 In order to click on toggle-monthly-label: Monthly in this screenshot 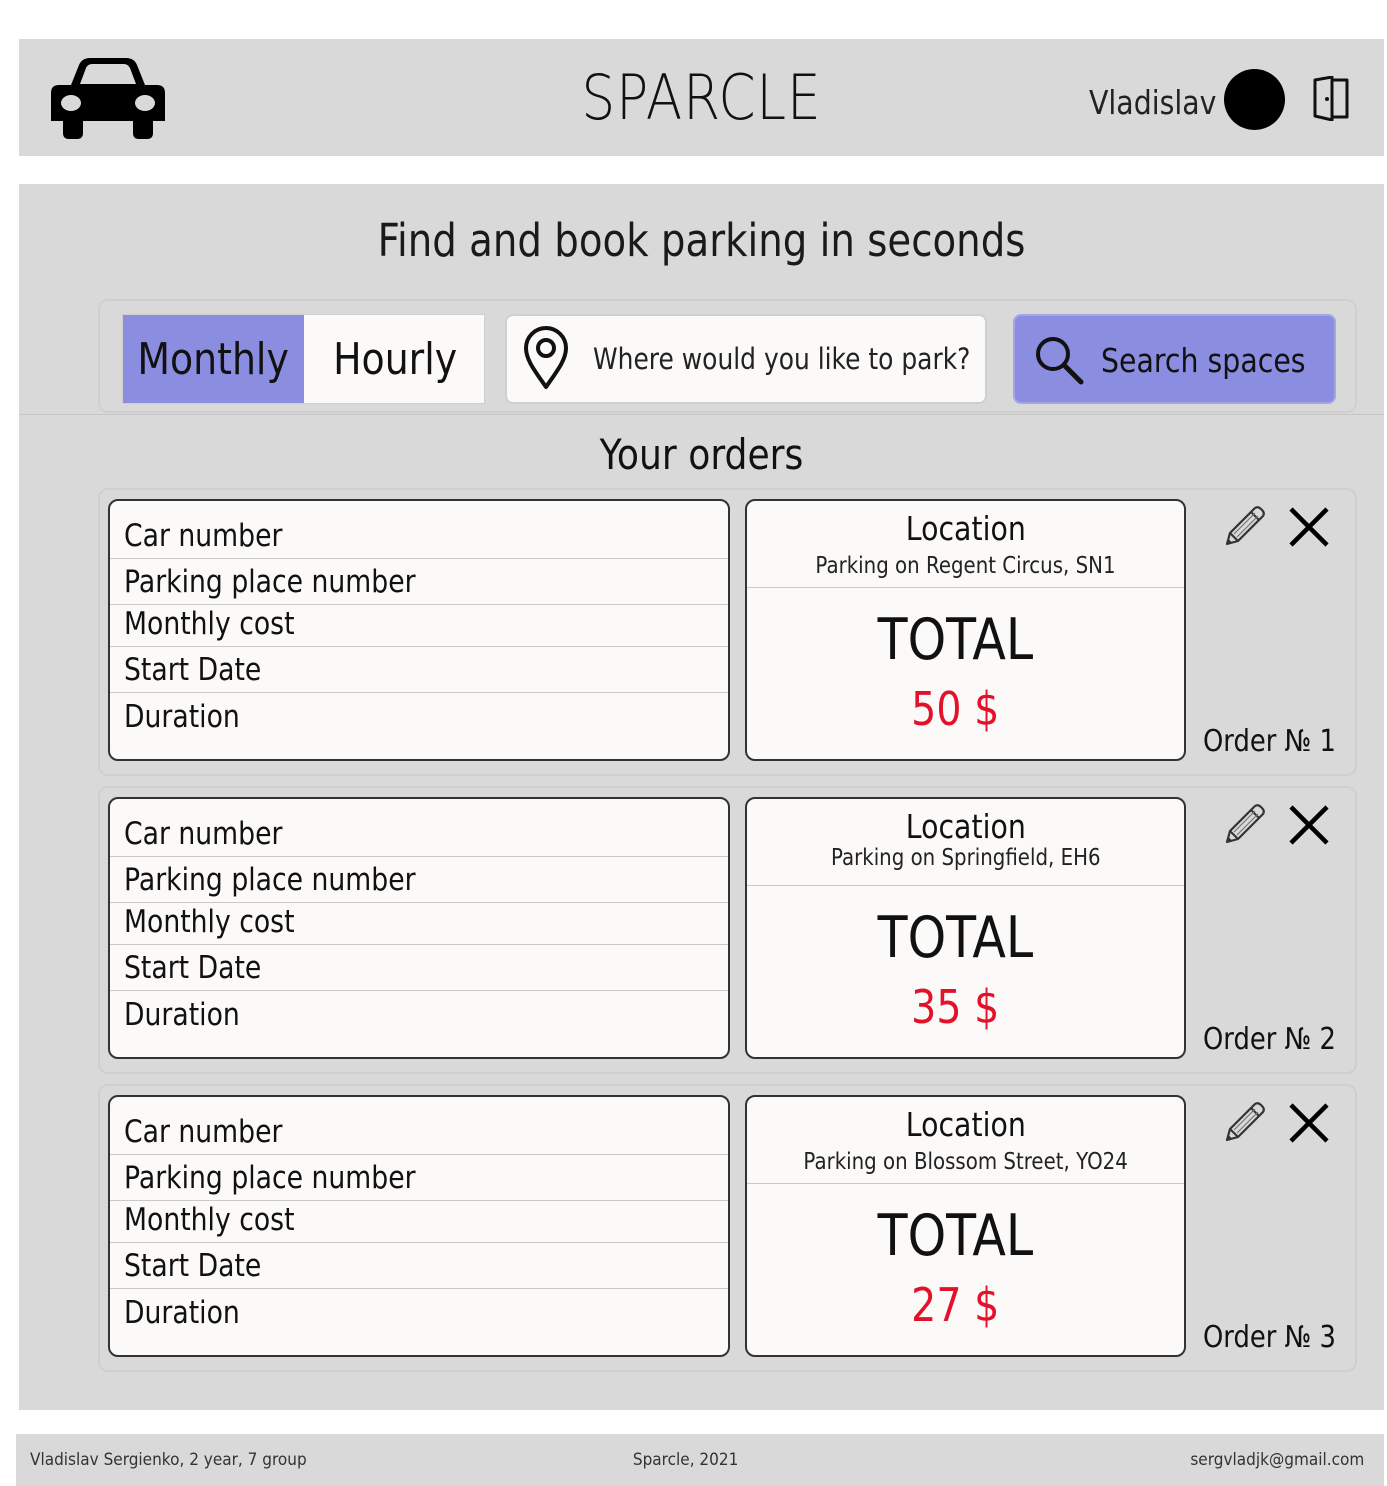, I will do `click(213, 359)`.